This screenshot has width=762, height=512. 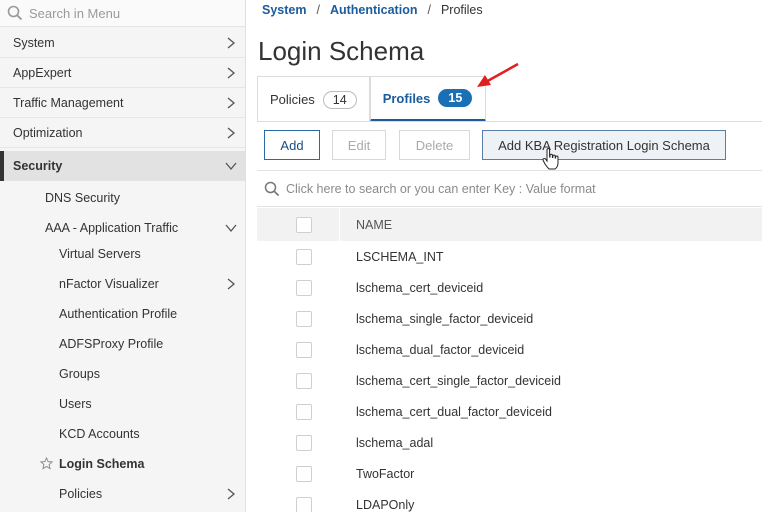 I want to click on tab-profiles: Profiles 15, so click(x=427, y=99).